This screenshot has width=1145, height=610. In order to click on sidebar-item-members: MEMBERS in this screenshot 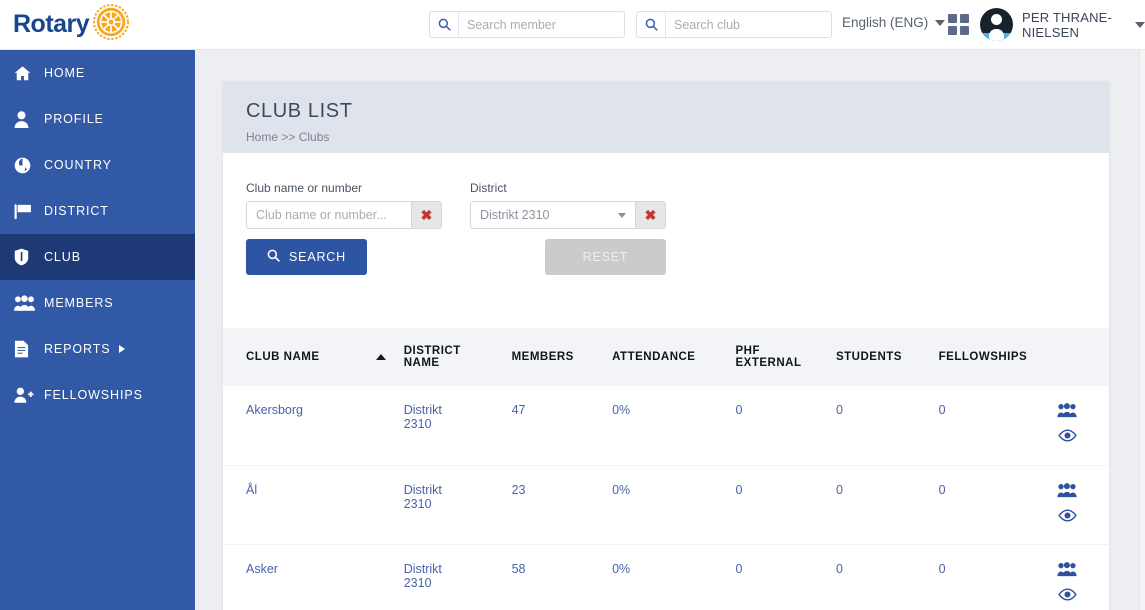, I will do `click(97, 303)`.